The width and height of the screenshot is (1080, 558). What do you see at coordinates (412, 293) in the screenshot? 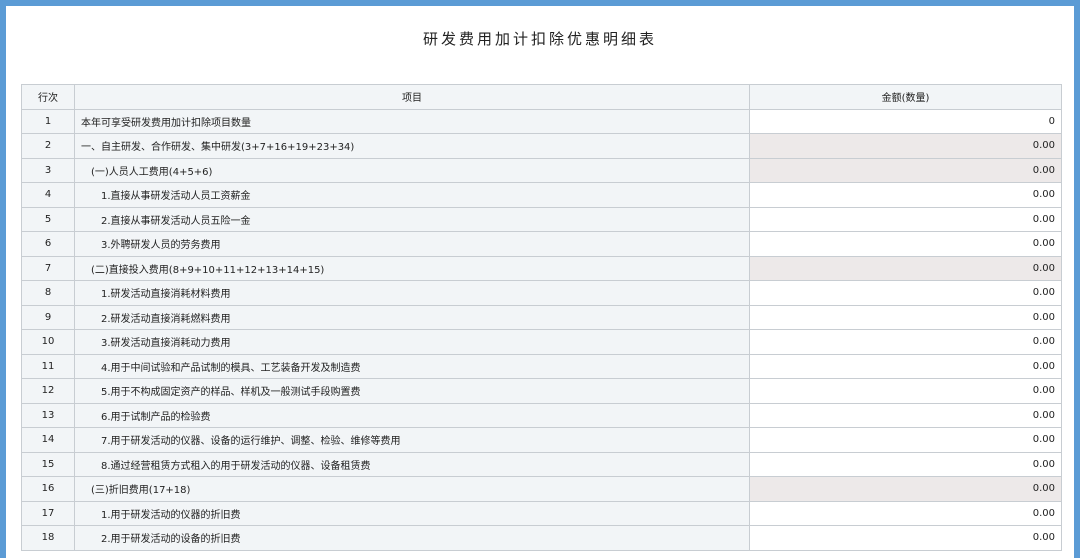
I see `row-item-label: 1.研发活动直接消耗材料费用` at bounding box center [412, 293].